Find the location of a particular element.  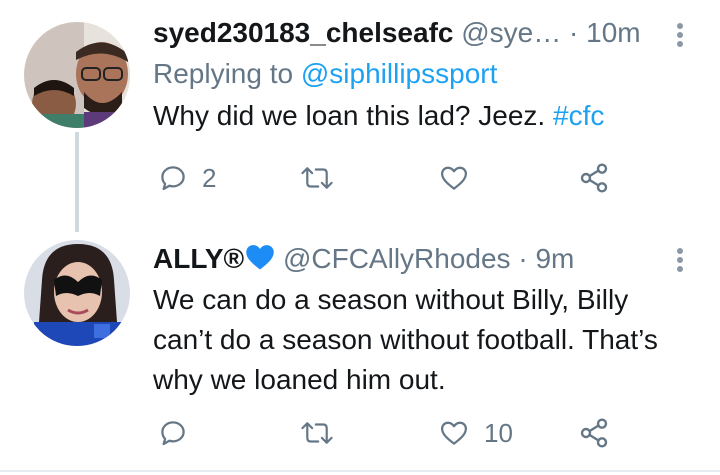

display-name: syed230183_chelseafc is located at coordinates (303, 32).